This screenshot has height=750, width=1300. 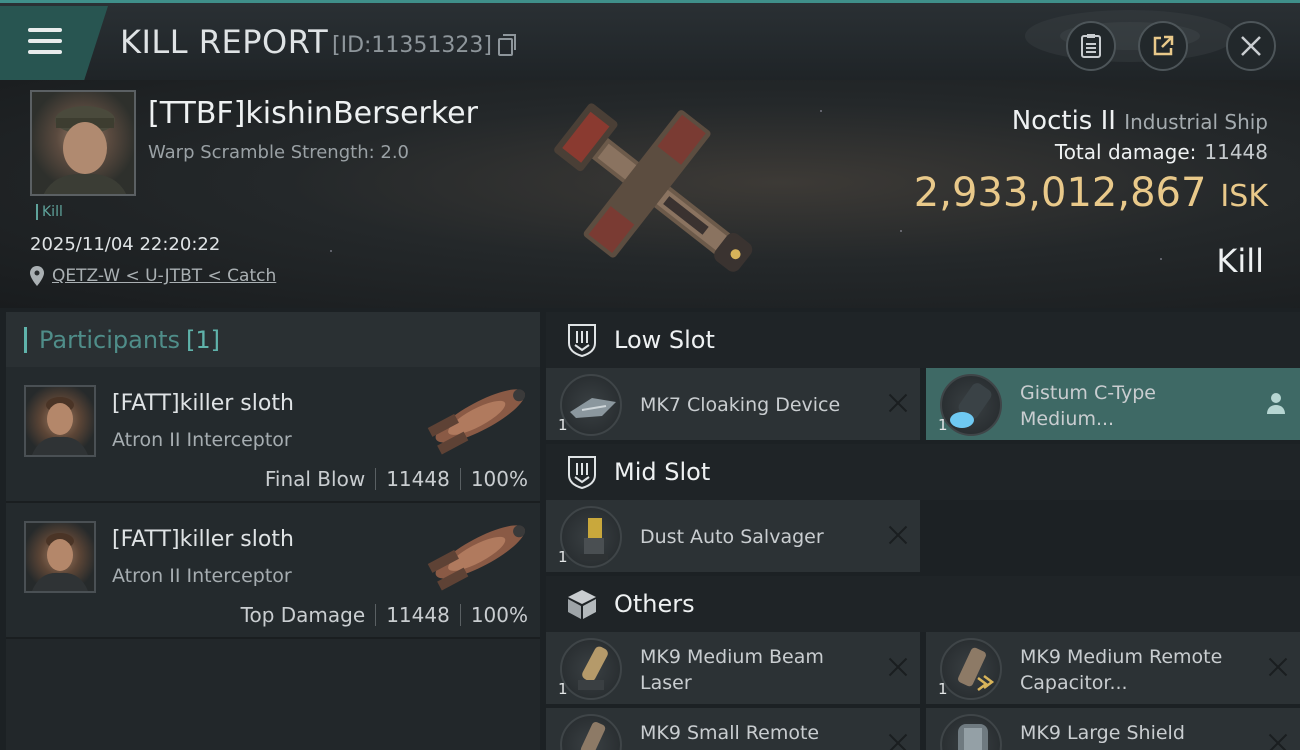 I want to click on others-header: Others, so click(x=923, y=604).